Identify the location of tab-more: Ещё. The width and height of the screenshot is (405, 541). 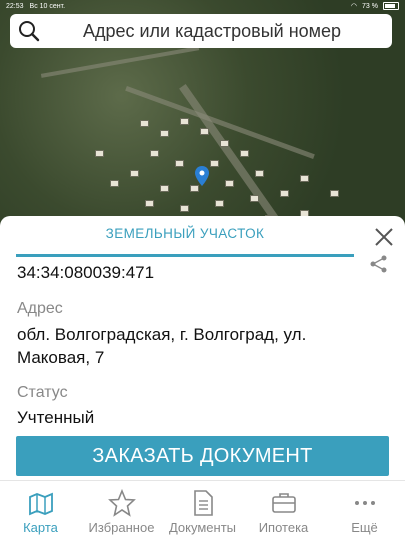
(364, 511).